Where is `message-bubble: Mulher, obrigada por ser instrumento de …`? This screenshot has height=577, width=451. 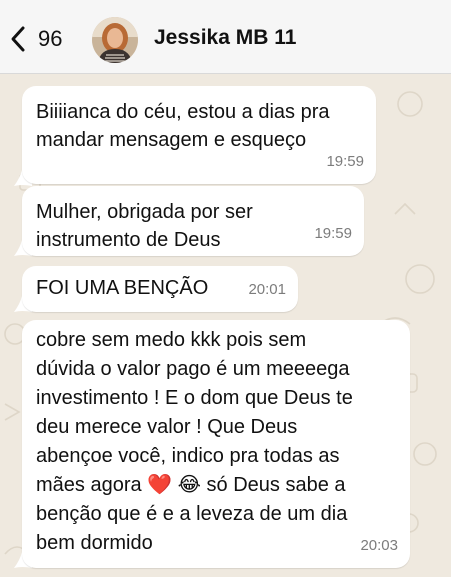
message-bubble: Mulher, obrigada por ser instrumento de … is located at coordinates (193, 221).